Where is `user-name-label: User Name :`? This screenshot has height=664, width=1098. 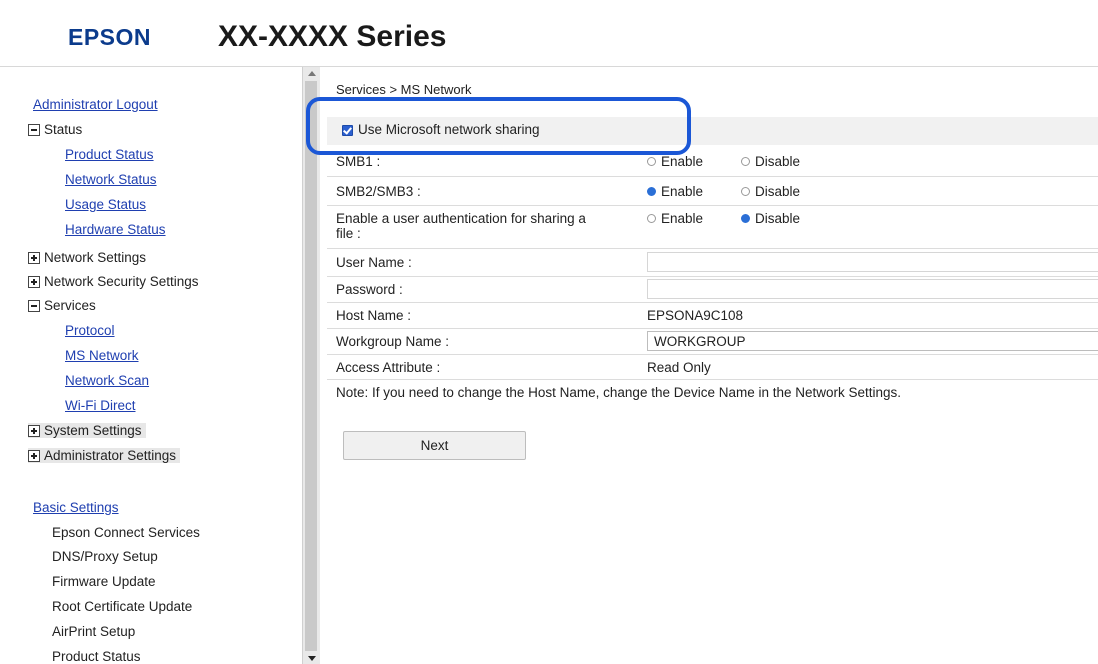 user-name-label: User Name : is located at coordinates (374, 262).